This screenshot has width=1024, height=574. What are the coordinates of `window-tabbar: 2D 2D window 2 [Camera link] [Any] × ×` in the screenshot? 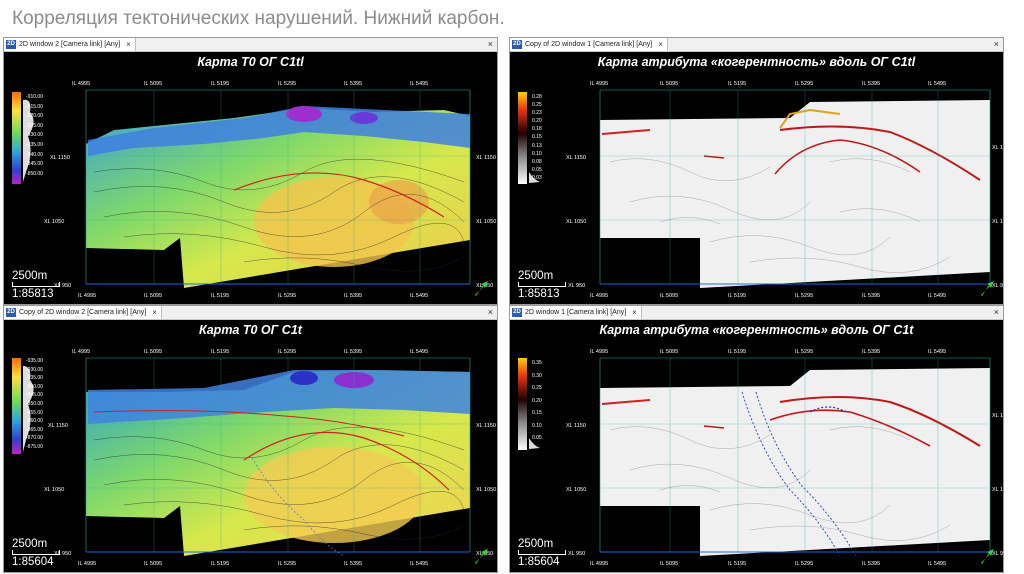 It's located at (250, 45).